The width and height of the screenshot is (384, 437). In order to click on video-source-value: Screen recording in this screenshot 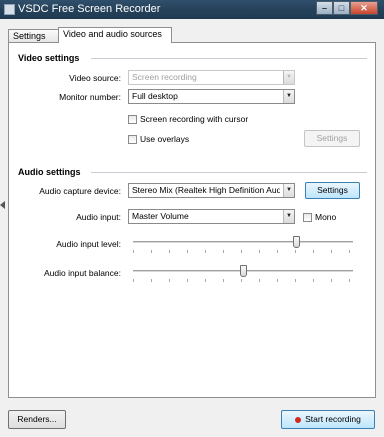, I will do `click(164, 77)`.